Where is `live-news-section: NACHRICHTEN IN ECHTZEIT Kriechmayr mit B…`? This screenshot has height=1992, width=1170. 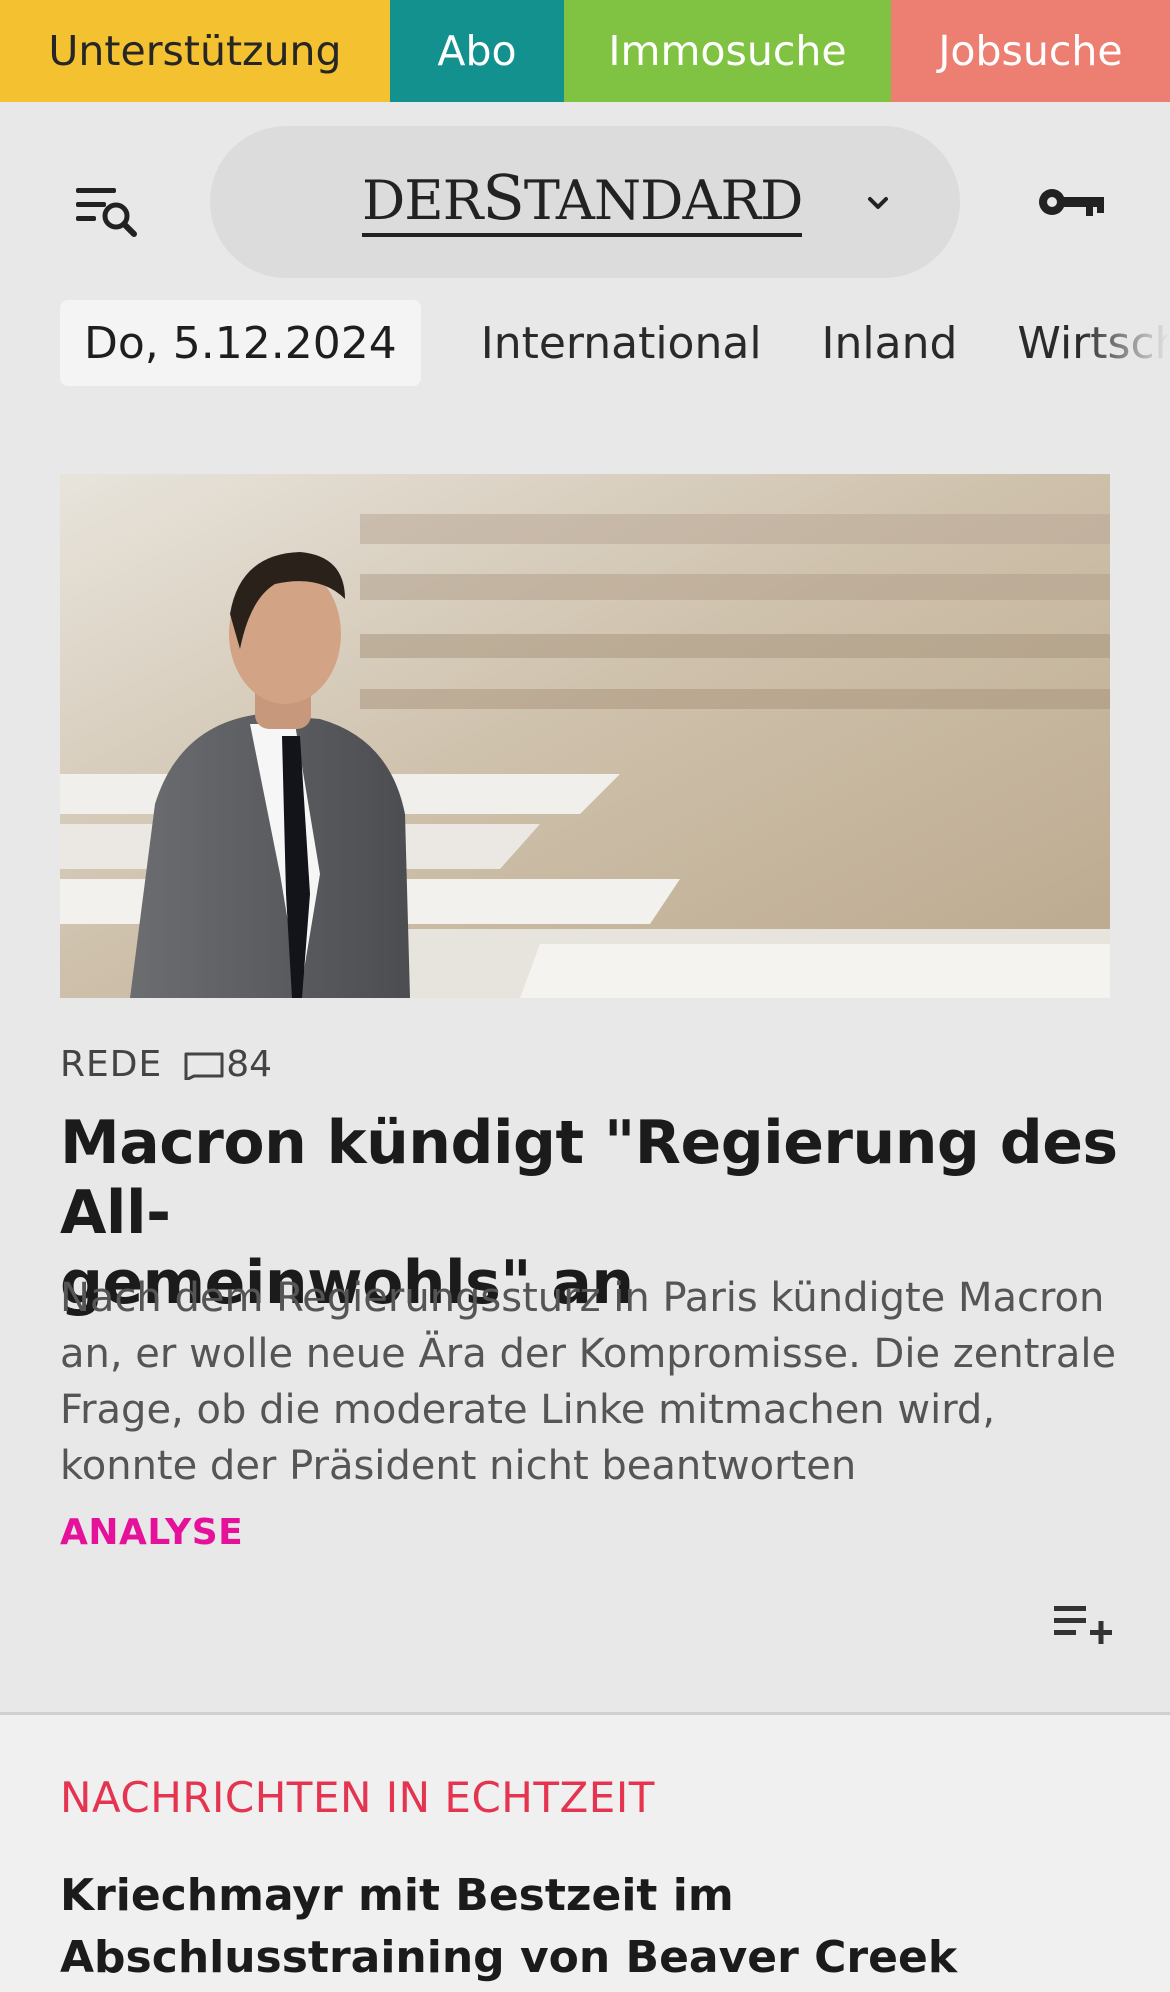 live-news-section: NACHRICHTEN IN ECHTZEIT Kriechmayr mit B… is located at coordinates (585, 1853).